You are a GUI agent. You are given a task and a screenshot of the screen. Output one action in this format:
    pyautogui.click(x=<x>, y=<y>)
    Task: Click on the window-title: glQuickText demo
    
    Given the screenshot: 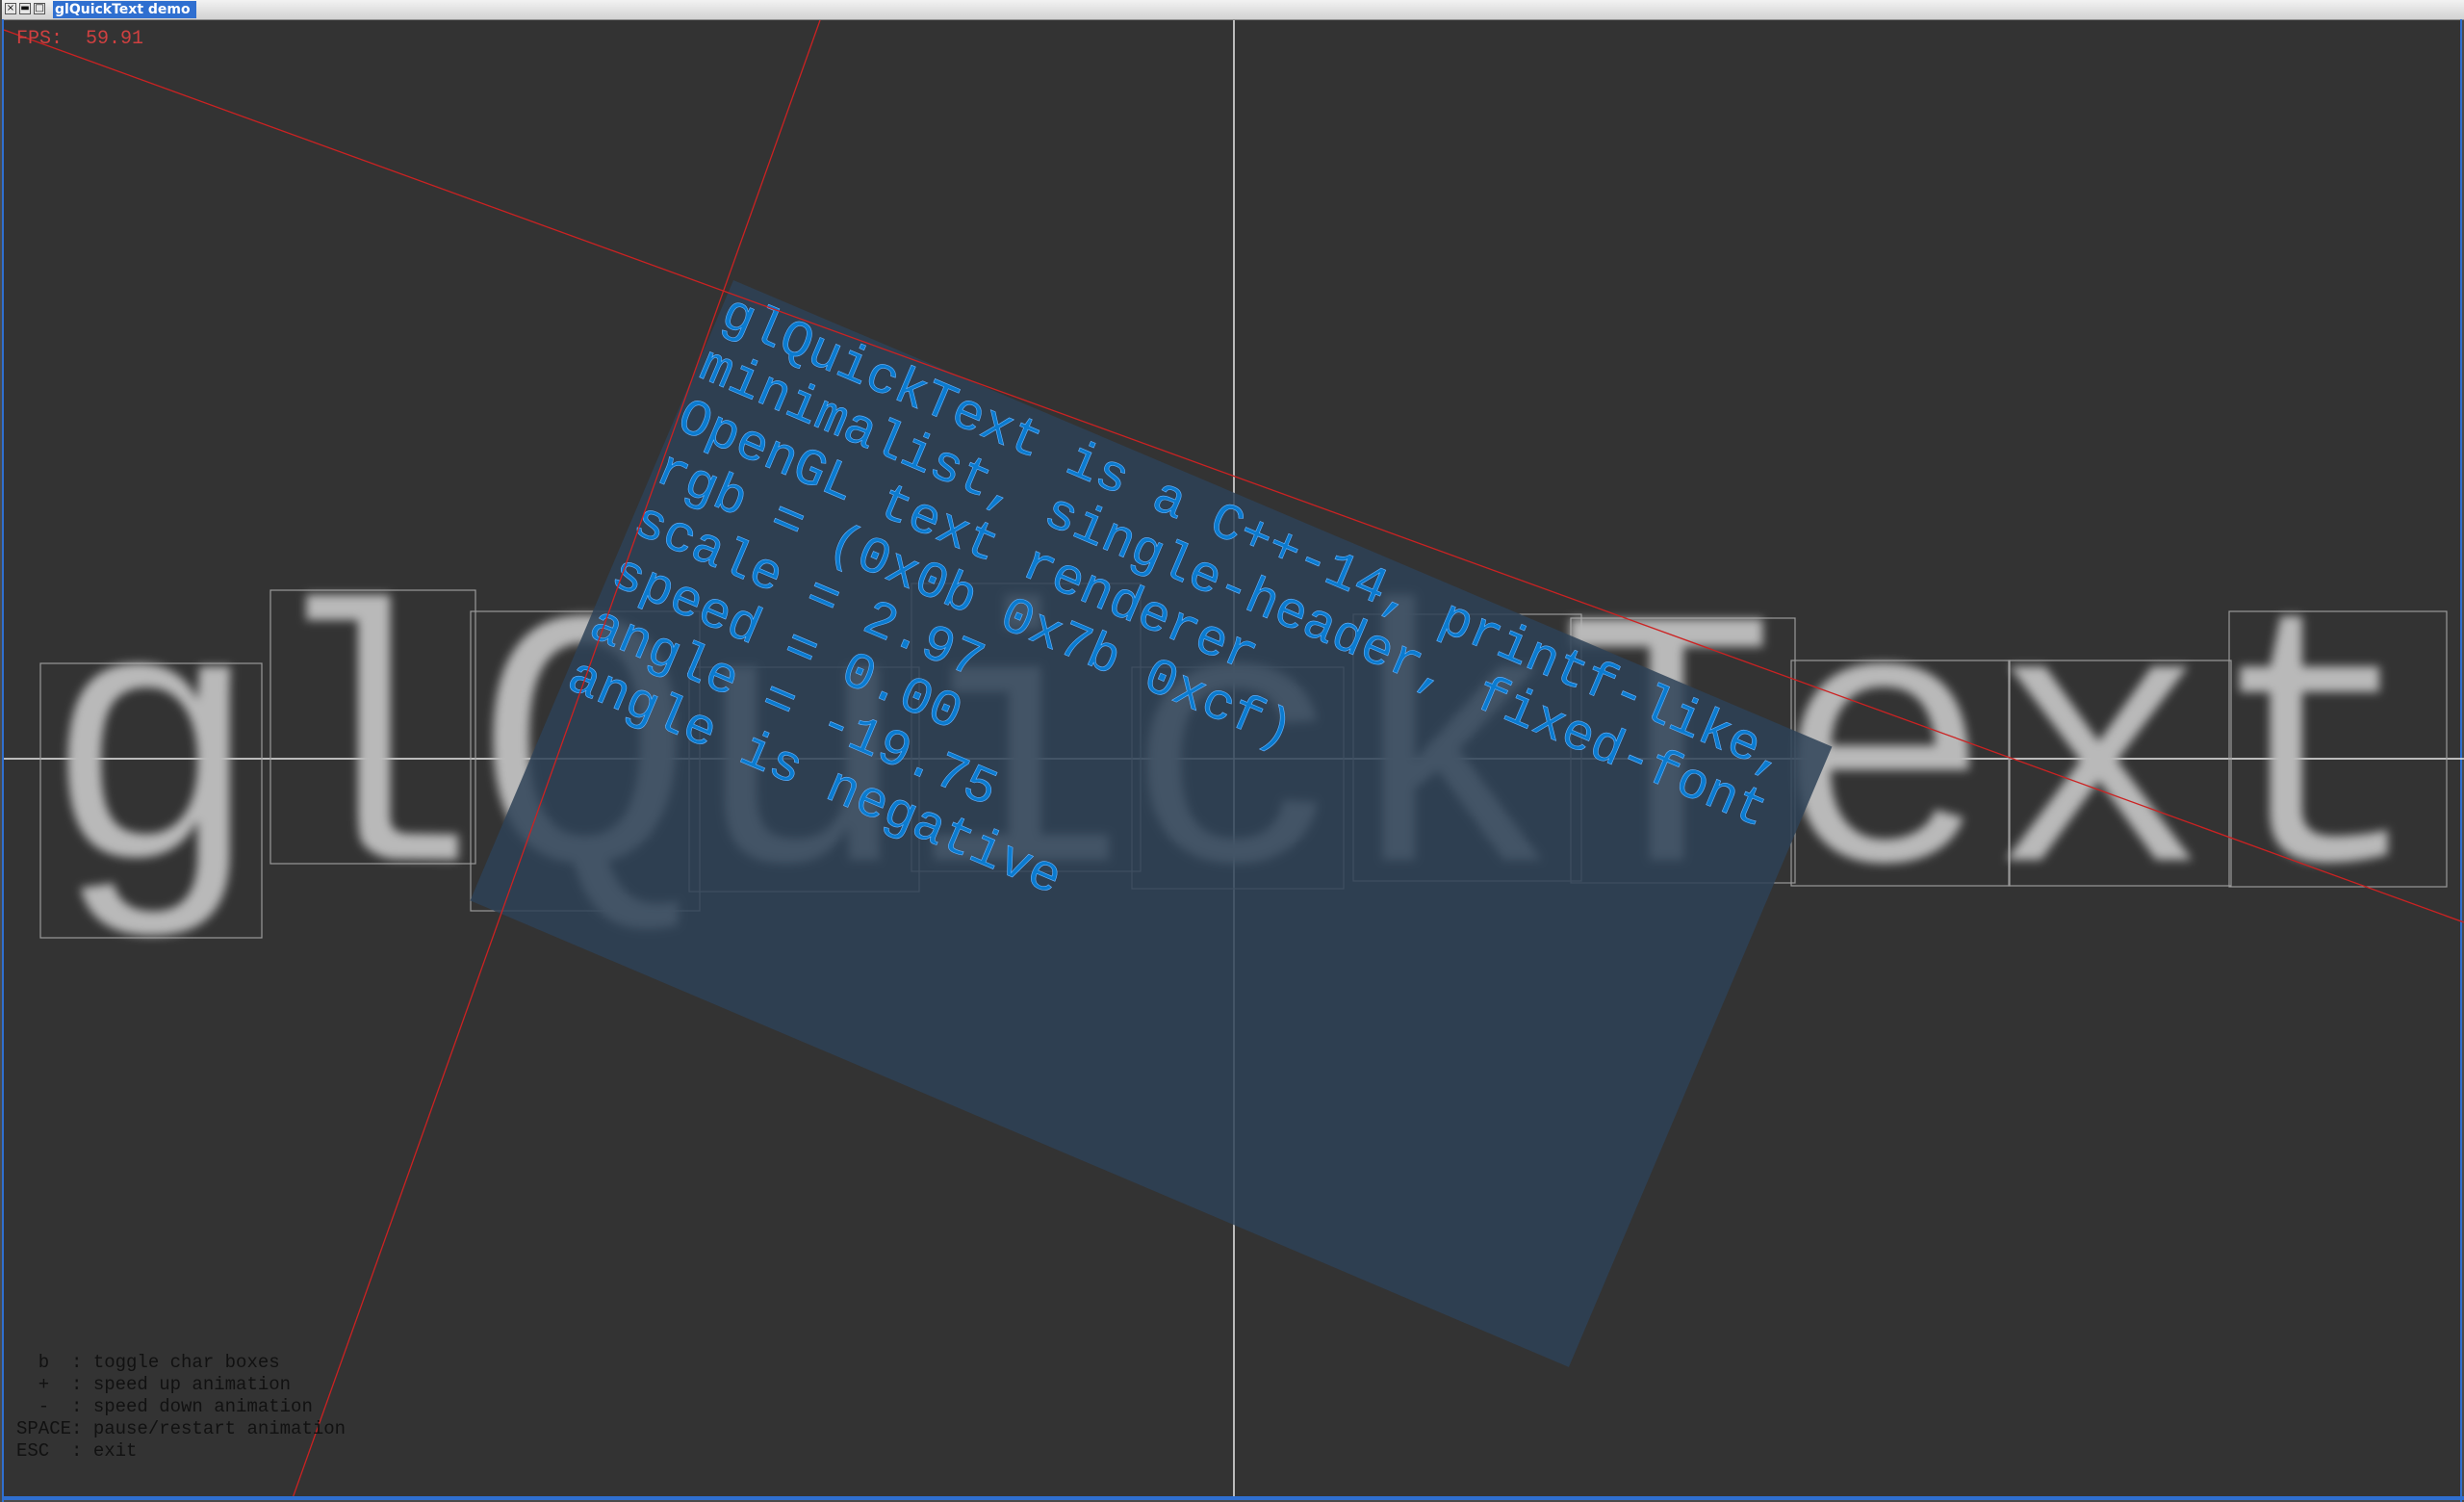 What is the action you would take?
    pyautogui.click(x=124, y=9)
    